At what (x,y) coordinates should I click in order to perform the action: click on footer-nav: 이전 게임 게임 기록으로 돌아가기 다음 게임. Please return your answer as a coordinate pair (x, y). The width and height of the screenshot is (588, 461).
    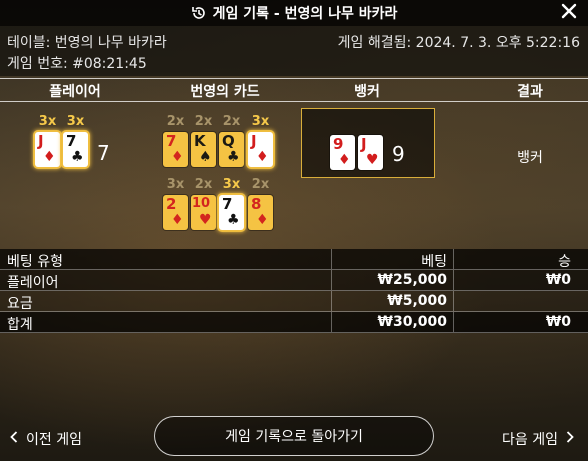
    Looking at the image, I should click on (294, 435).